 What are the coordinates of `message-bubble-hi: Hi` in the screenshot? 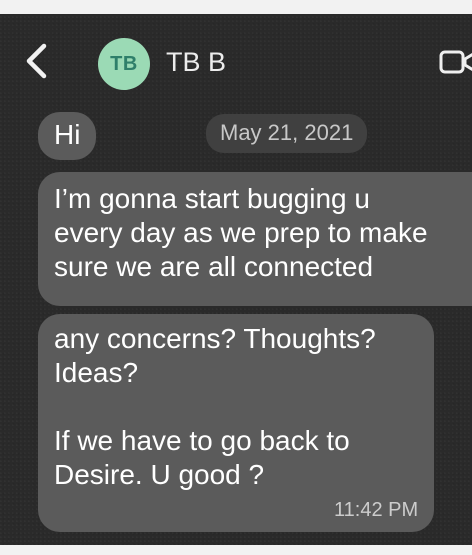 It's located at (67, 136).